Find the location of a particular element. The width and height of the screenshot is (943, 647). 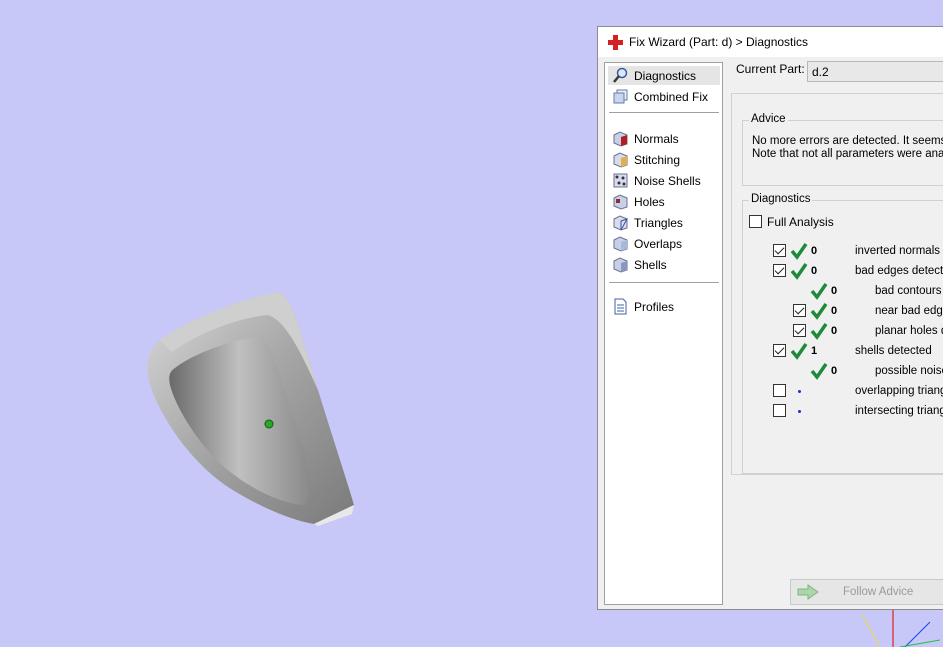

shells-checkbox is located at coordinates (779, 350).